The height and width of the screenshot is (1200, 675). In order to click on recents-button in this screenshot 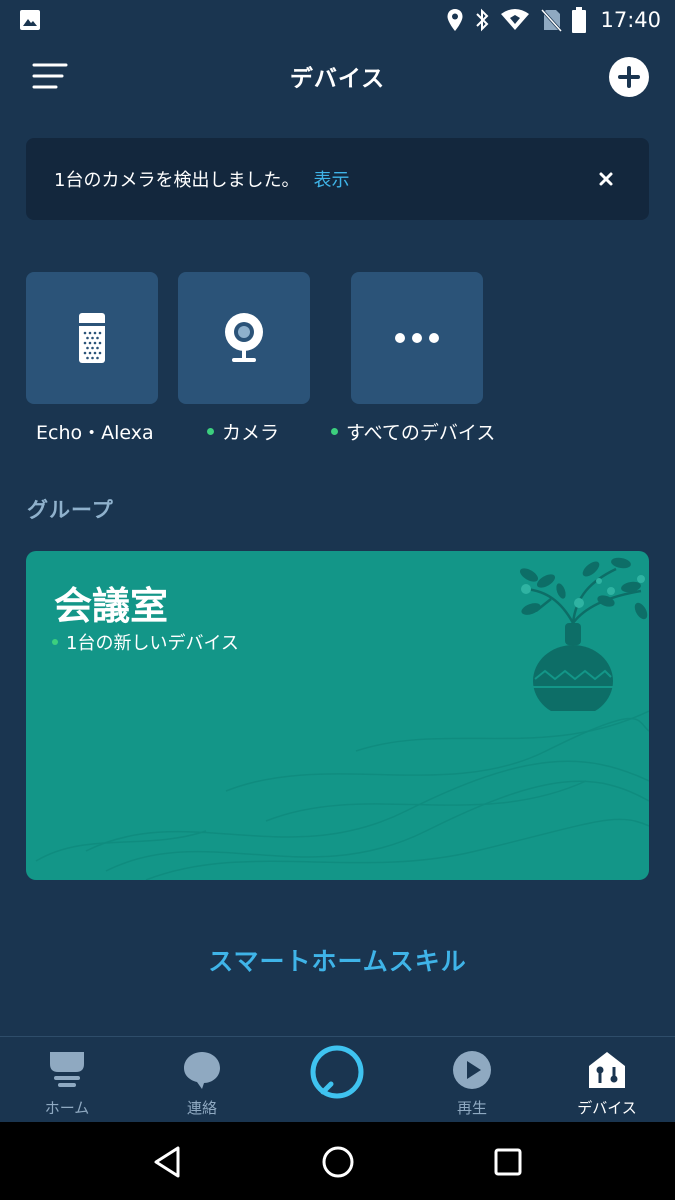, I will do `click(508, 1162)`.